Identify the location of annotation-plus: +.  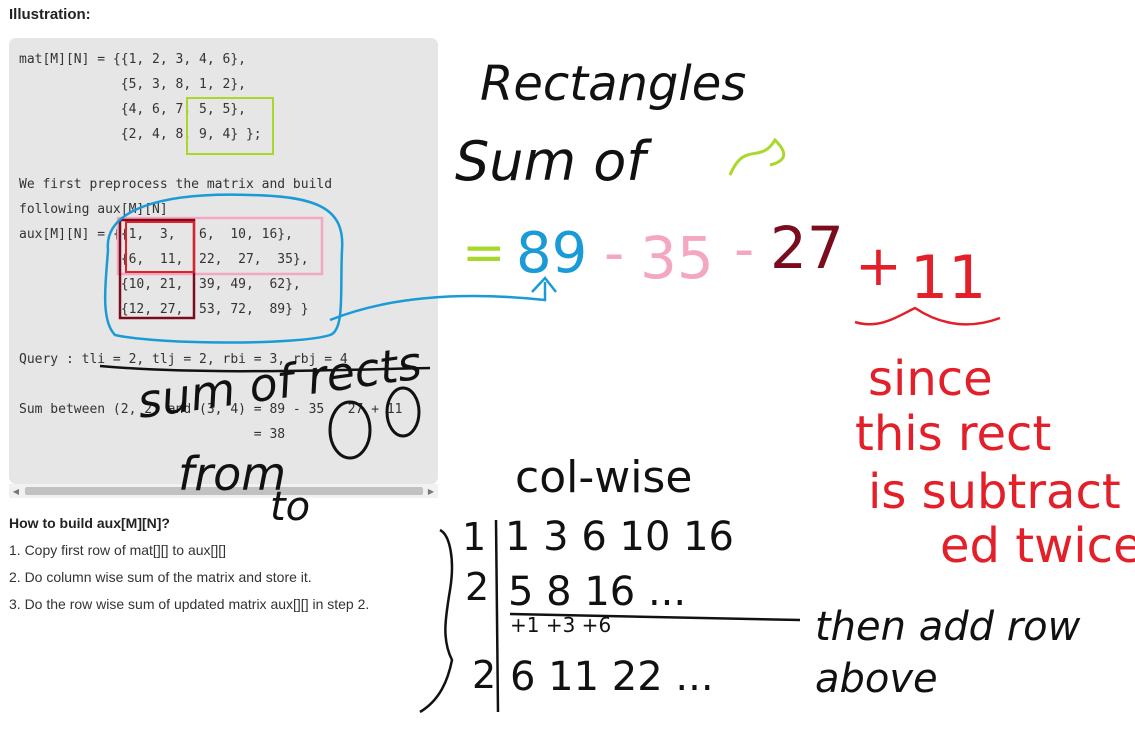
(878, 266).